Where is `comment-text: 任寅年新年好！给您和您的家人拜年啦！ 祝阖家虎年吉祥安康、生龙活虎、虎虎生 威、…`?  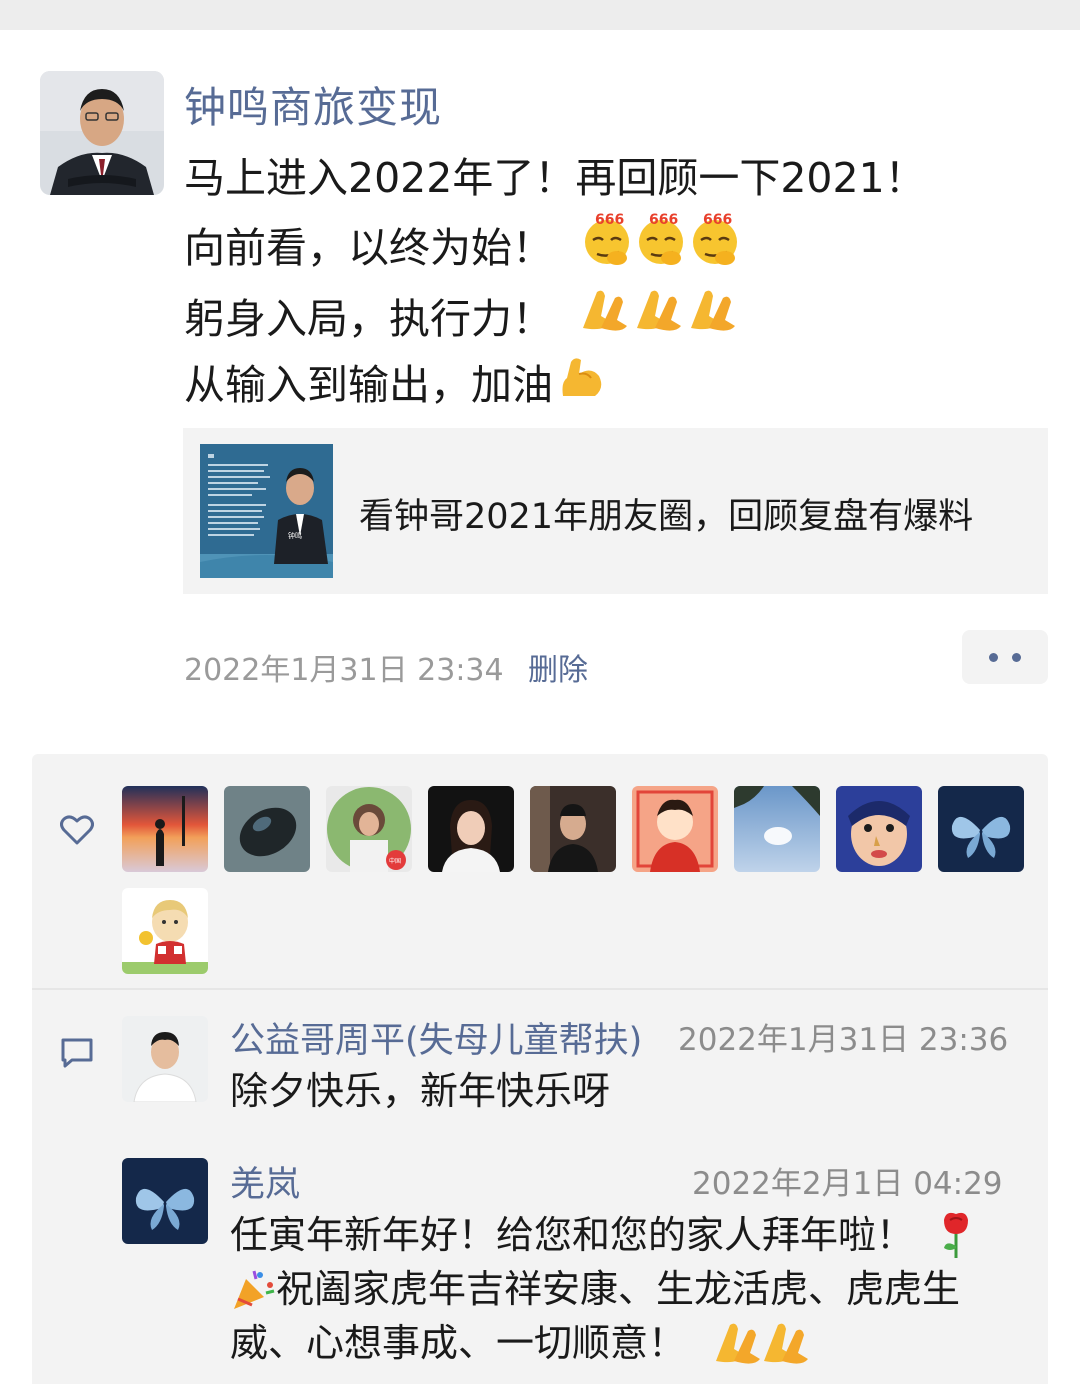
comment-text: 任寅年新年好！给您和您的家人拜年啦！ 祝阖家虎年吉祥安康、生龙活虎、虎虎生 威、… is located at coordinates (630, 1289).